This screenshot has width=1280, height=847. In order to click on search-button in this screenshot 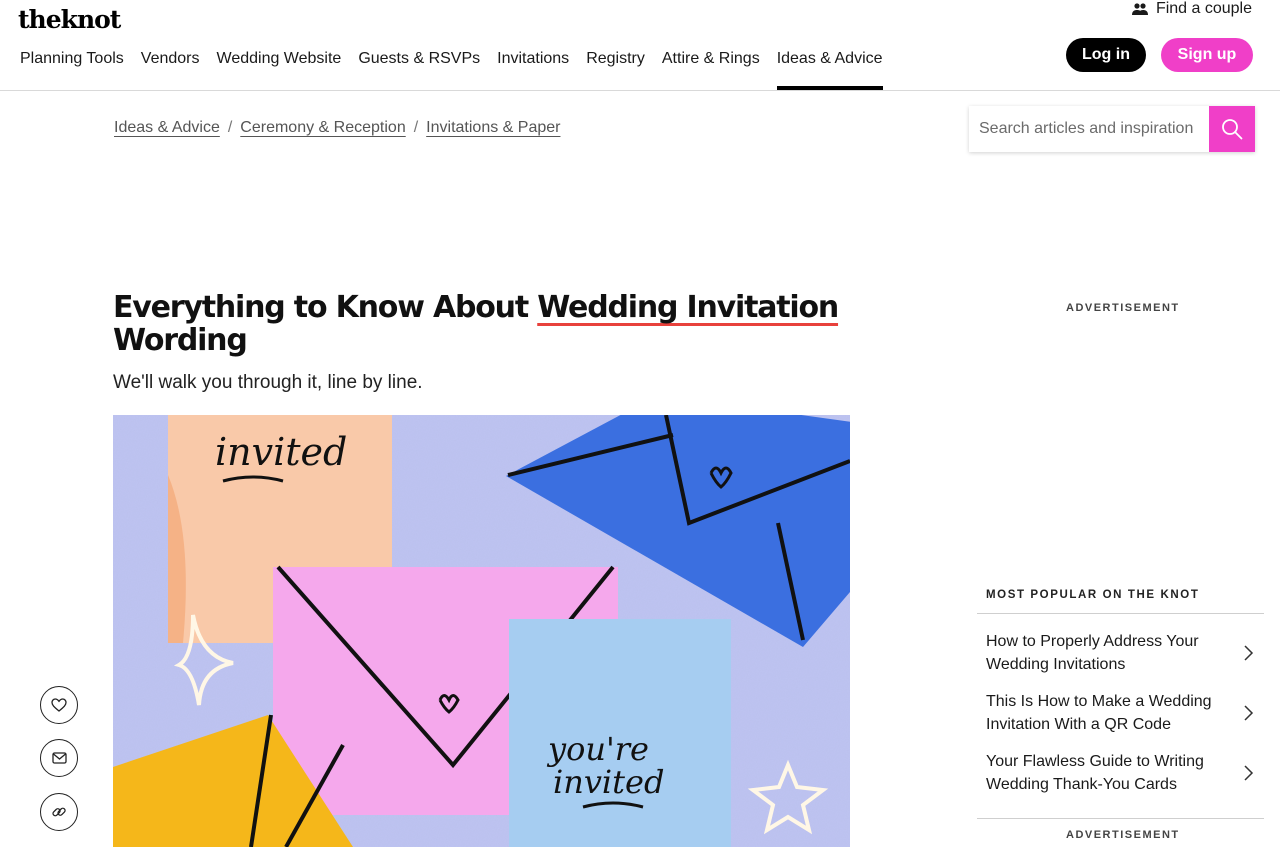, I will do `click(1232, 129)`.